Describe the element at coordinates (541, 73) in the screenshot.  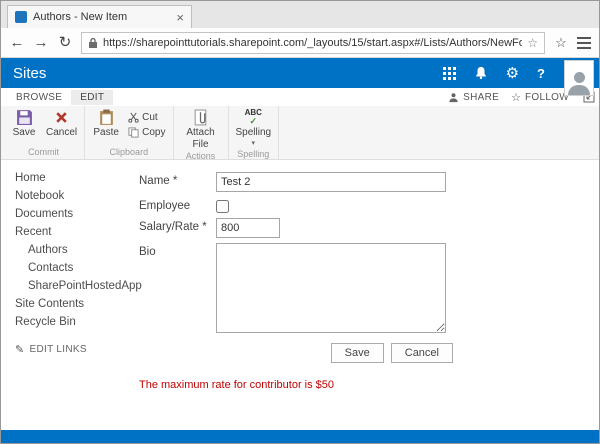
I see `help-icon: ?` at that location.